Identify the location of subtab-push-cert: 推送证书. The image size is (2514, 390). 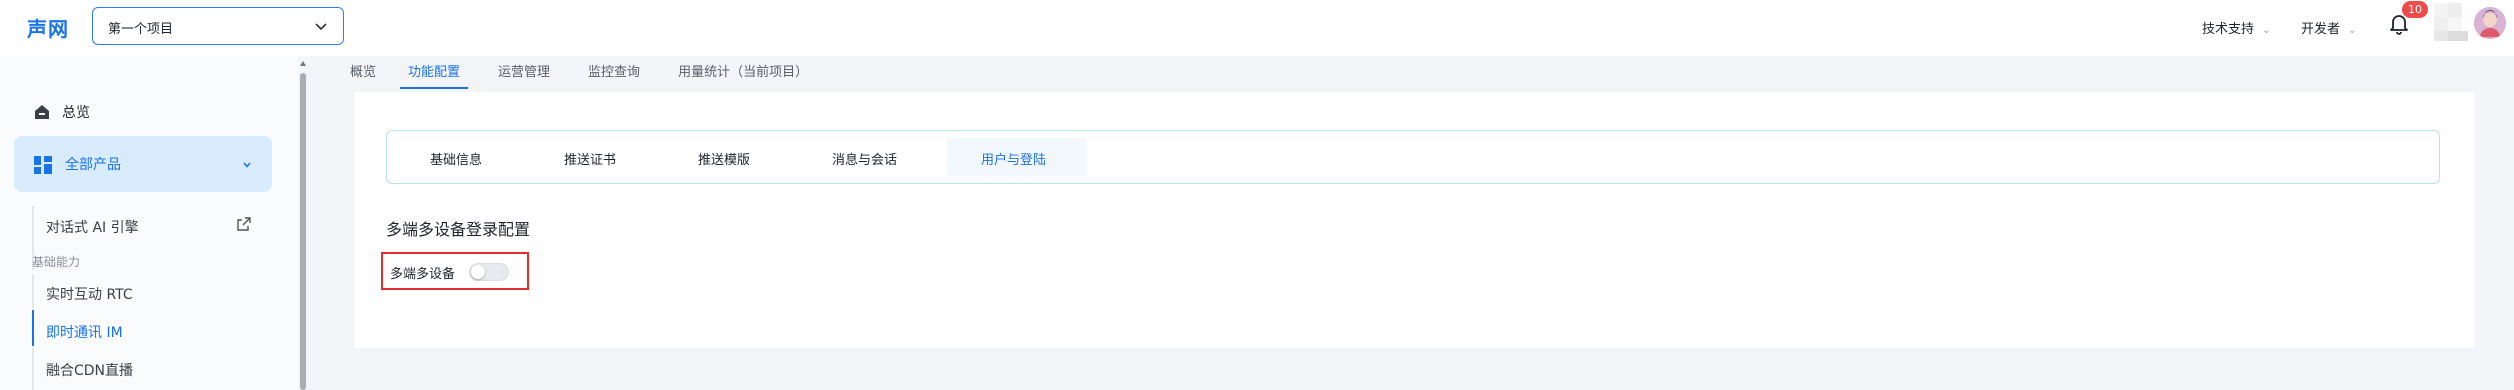
(590, 158).